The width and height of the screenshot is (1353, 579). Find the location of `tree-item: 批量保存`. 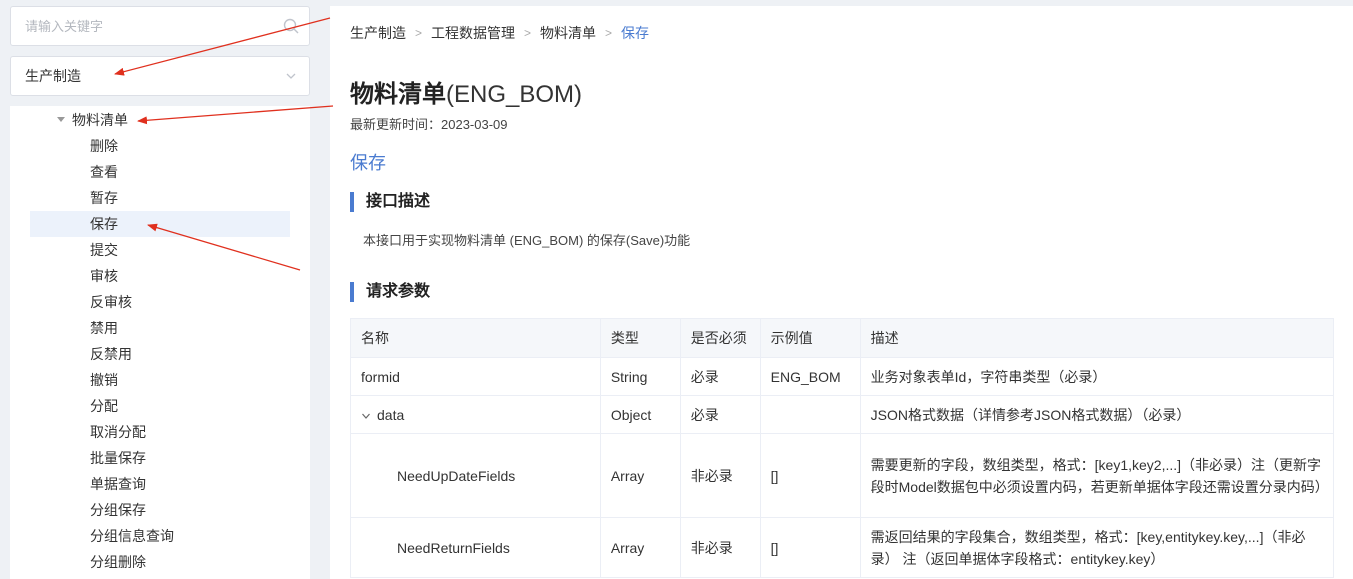

tree-item: 批量保存 is located at coordinates (160, 458).